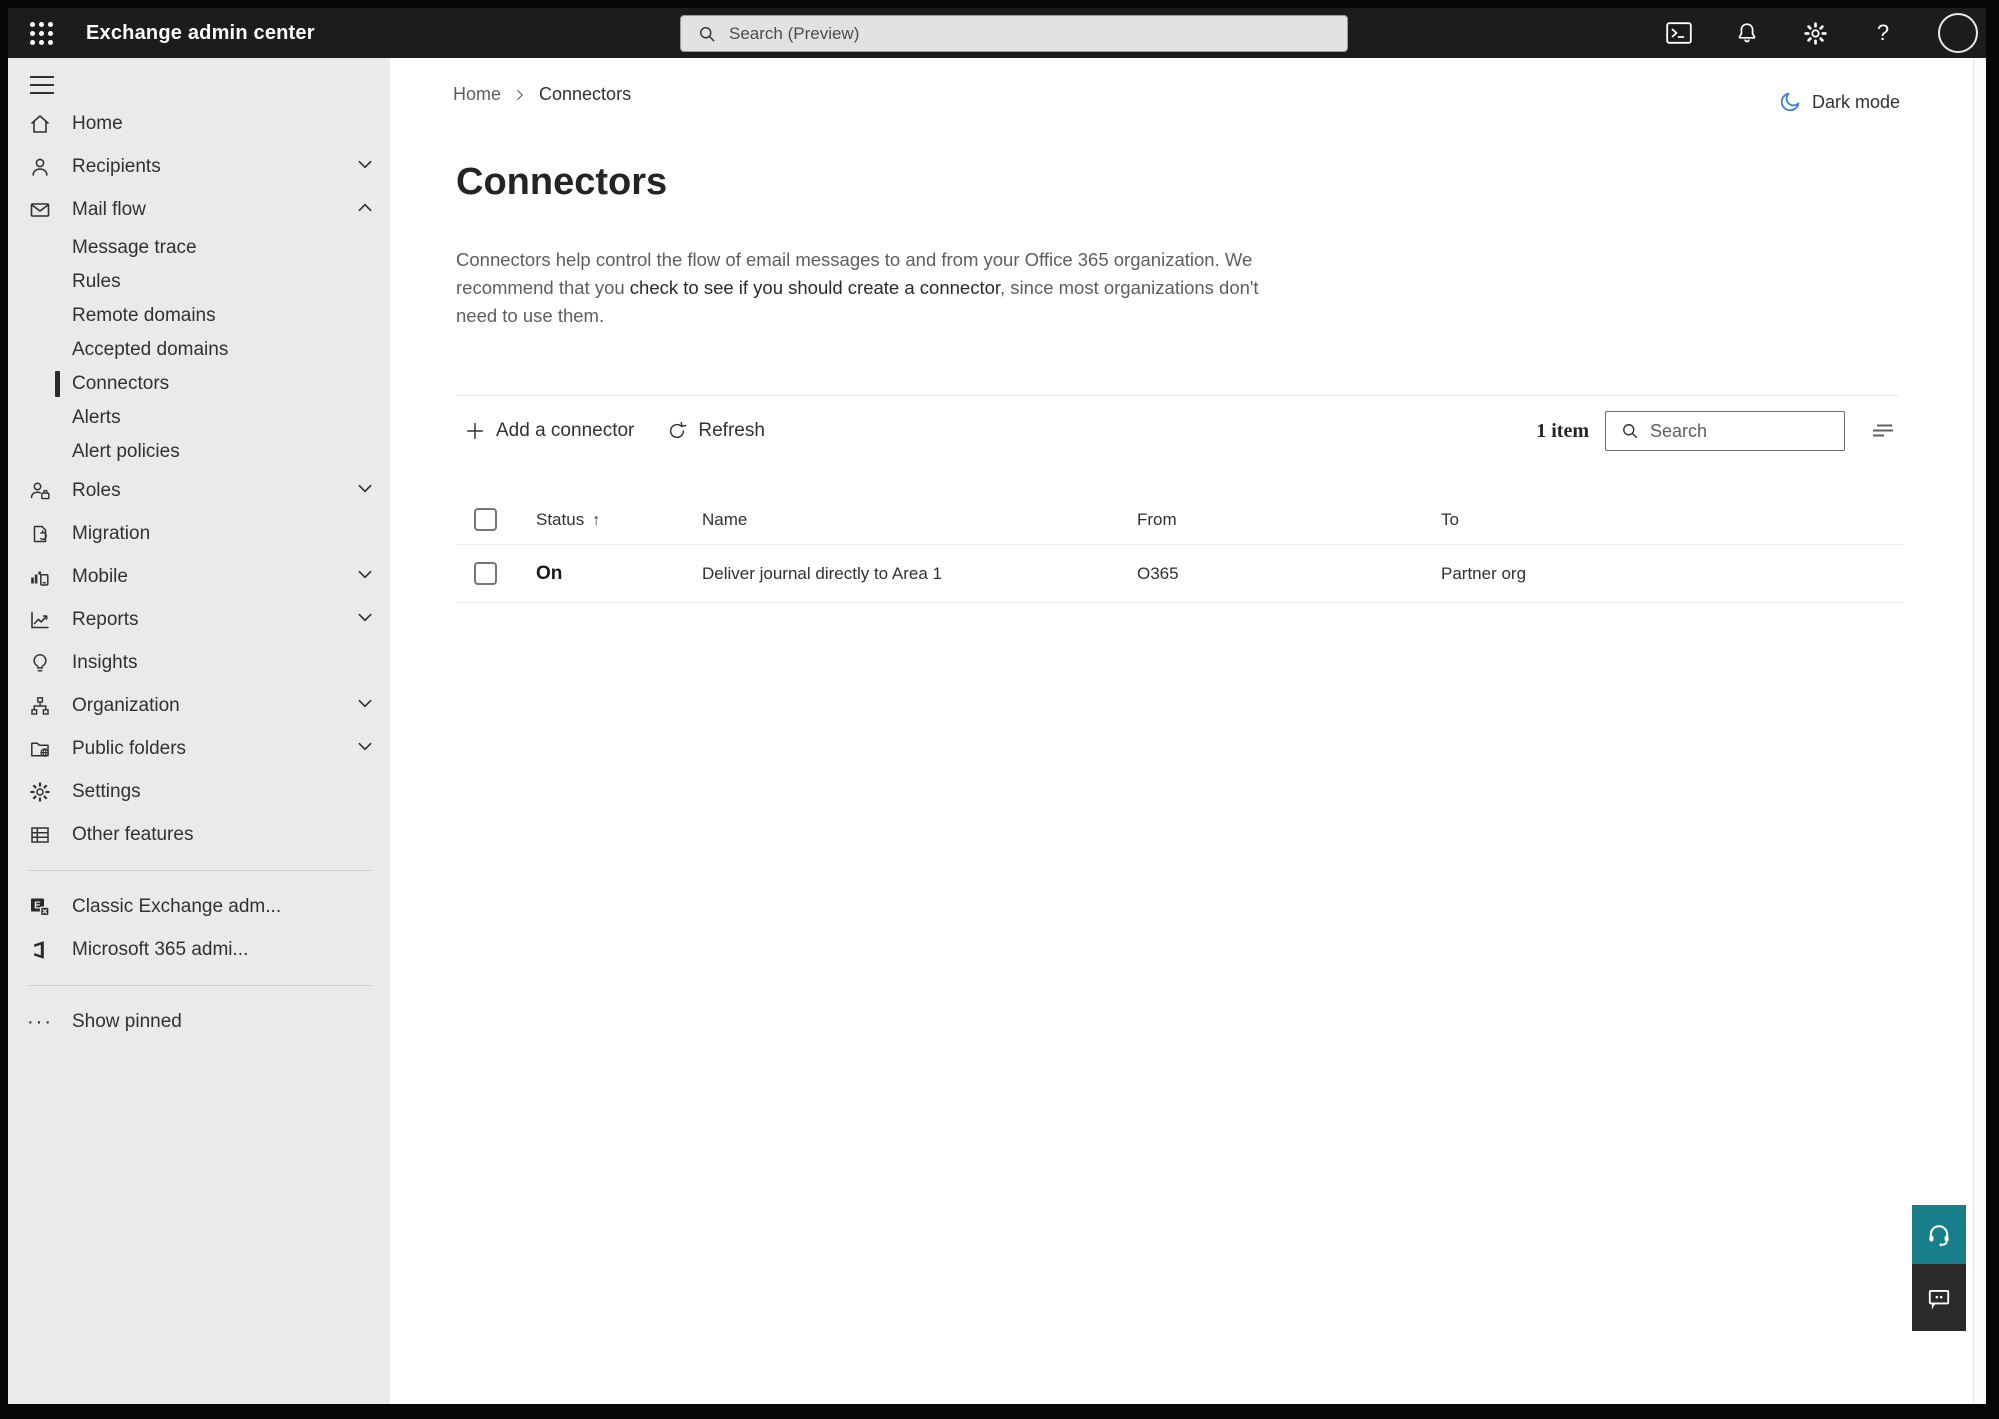 The height and width of the screenshot is (1419, 1999). What do you see at coordinates (485, 519) in the screenshot?
I see `select-all-checkbox` at bounding box center [485, 519].